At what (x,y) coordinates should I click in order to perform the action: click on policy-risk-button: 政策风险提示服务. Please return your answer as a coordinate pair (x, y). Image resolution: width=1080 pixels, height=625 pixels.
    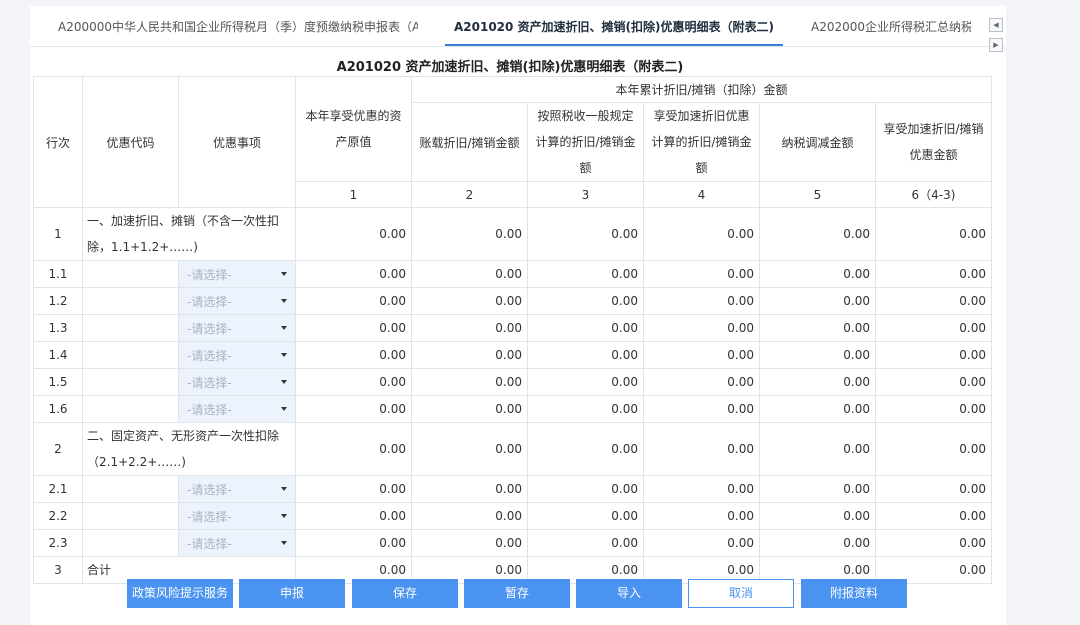
    Looking at the image, I should click on (180, 593).